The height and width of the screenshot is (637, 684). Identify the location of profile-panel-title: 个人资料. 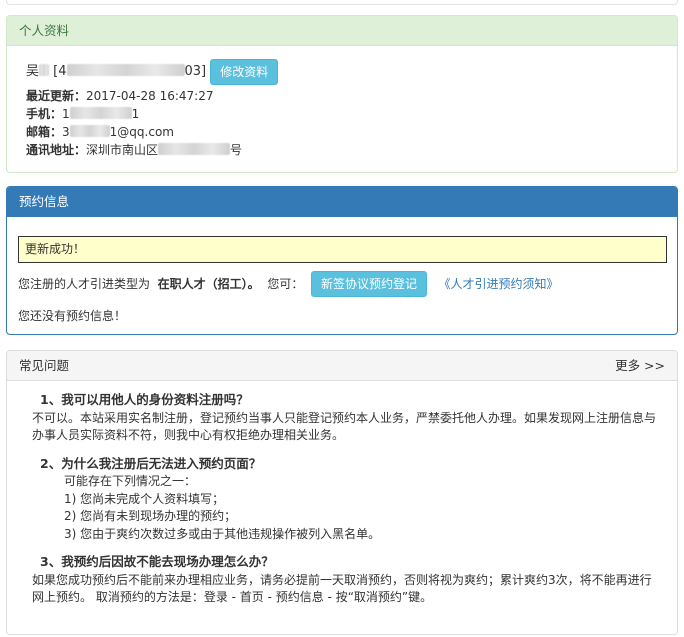
(342, 31).